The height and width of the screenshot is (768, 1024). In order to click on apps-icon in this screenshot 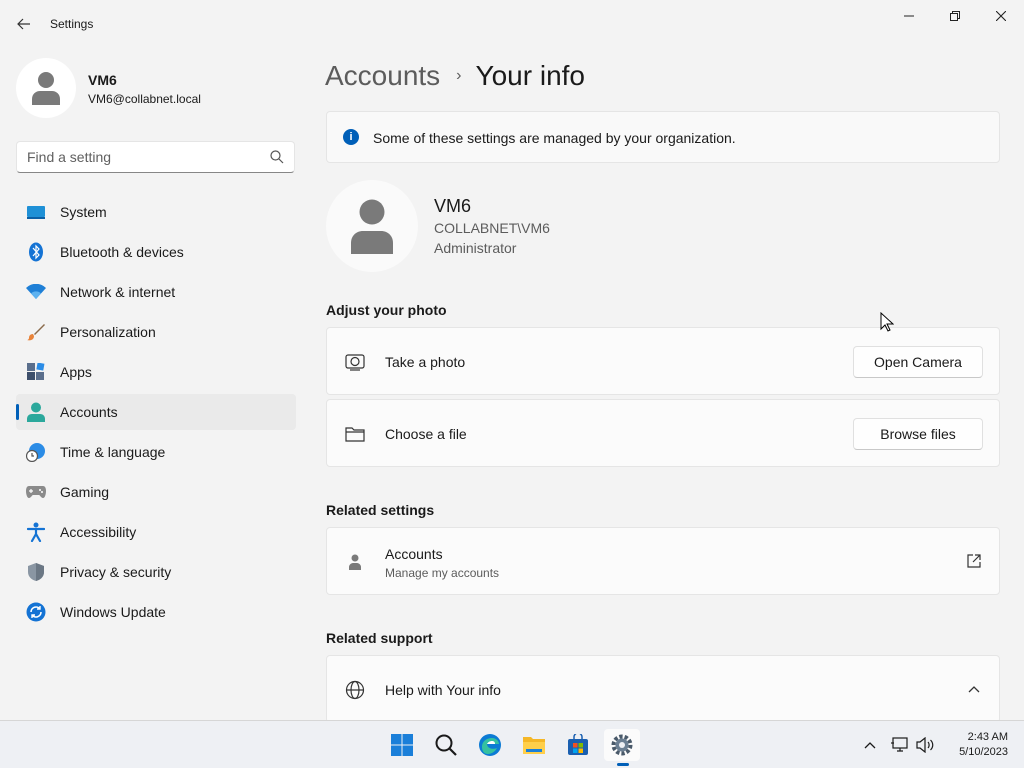, I will do `click(36, 372)`.